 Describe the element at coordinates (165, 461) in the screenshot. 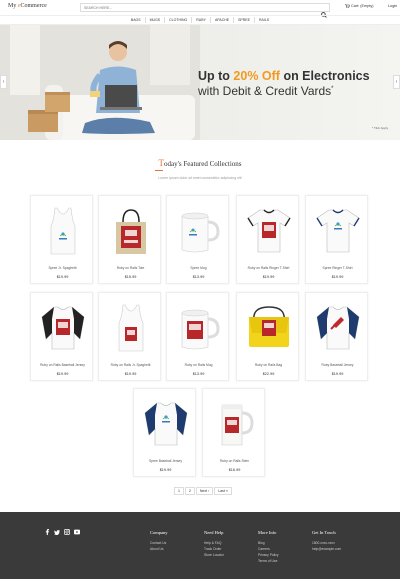

I see `product-name: Spree Baseball Jersey` at that location.